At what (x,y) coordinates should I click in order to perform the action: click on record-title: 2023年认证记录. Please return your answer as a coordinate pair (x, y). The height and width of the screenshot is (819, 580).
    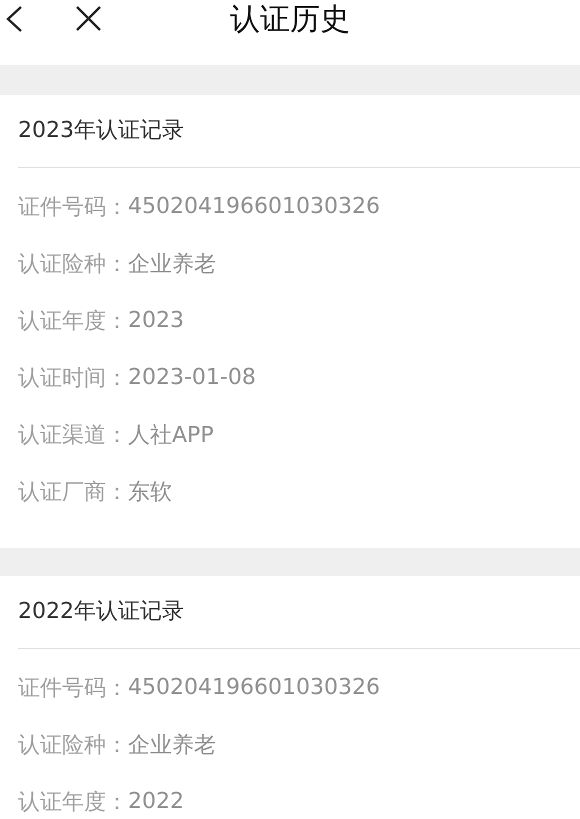
    Looking at the image, I should click on (101, 131).